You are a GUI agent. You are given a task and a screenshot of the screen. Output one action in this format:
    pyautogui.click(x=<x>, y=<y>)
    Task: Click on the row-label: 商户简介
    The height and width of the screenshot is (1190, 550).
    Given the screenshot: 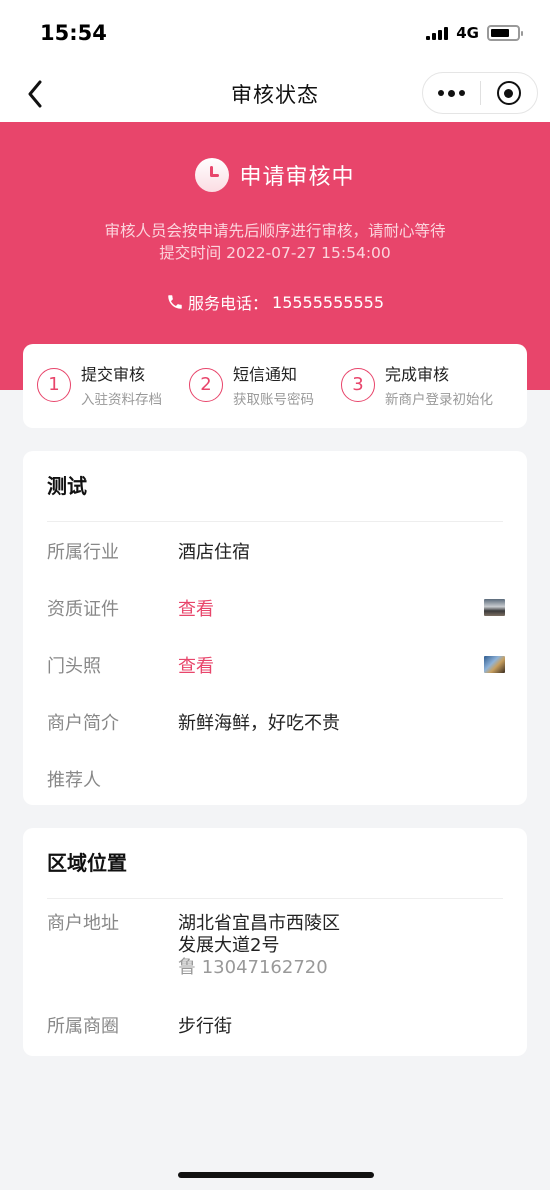 What is the action you would take?
    pyautogui.click(x=83, y=723)
    